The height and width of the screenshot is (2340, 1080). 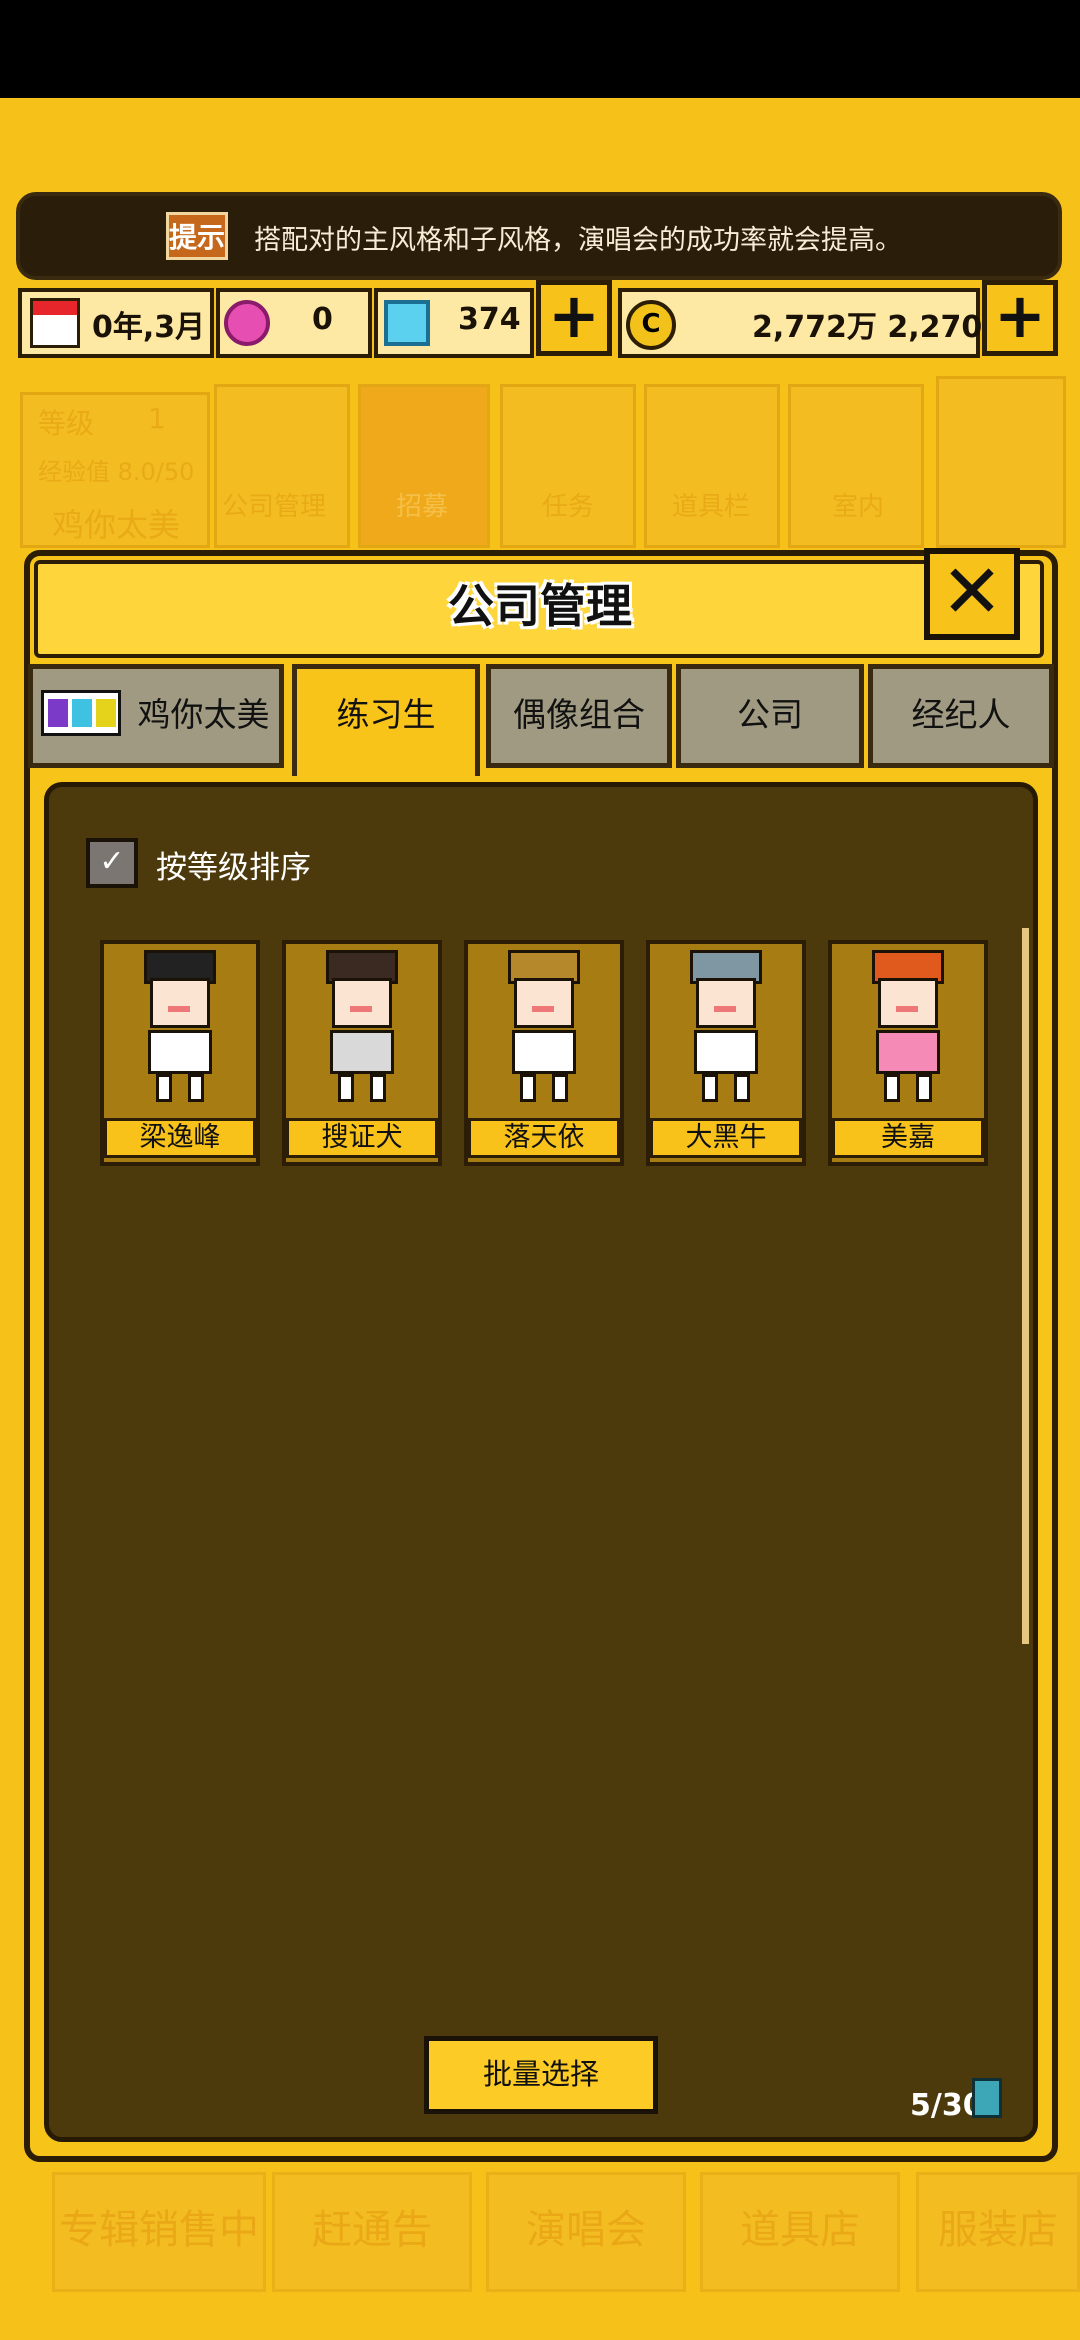 I want to click on panel-title: 公司管理, so click(x=540, y=606).